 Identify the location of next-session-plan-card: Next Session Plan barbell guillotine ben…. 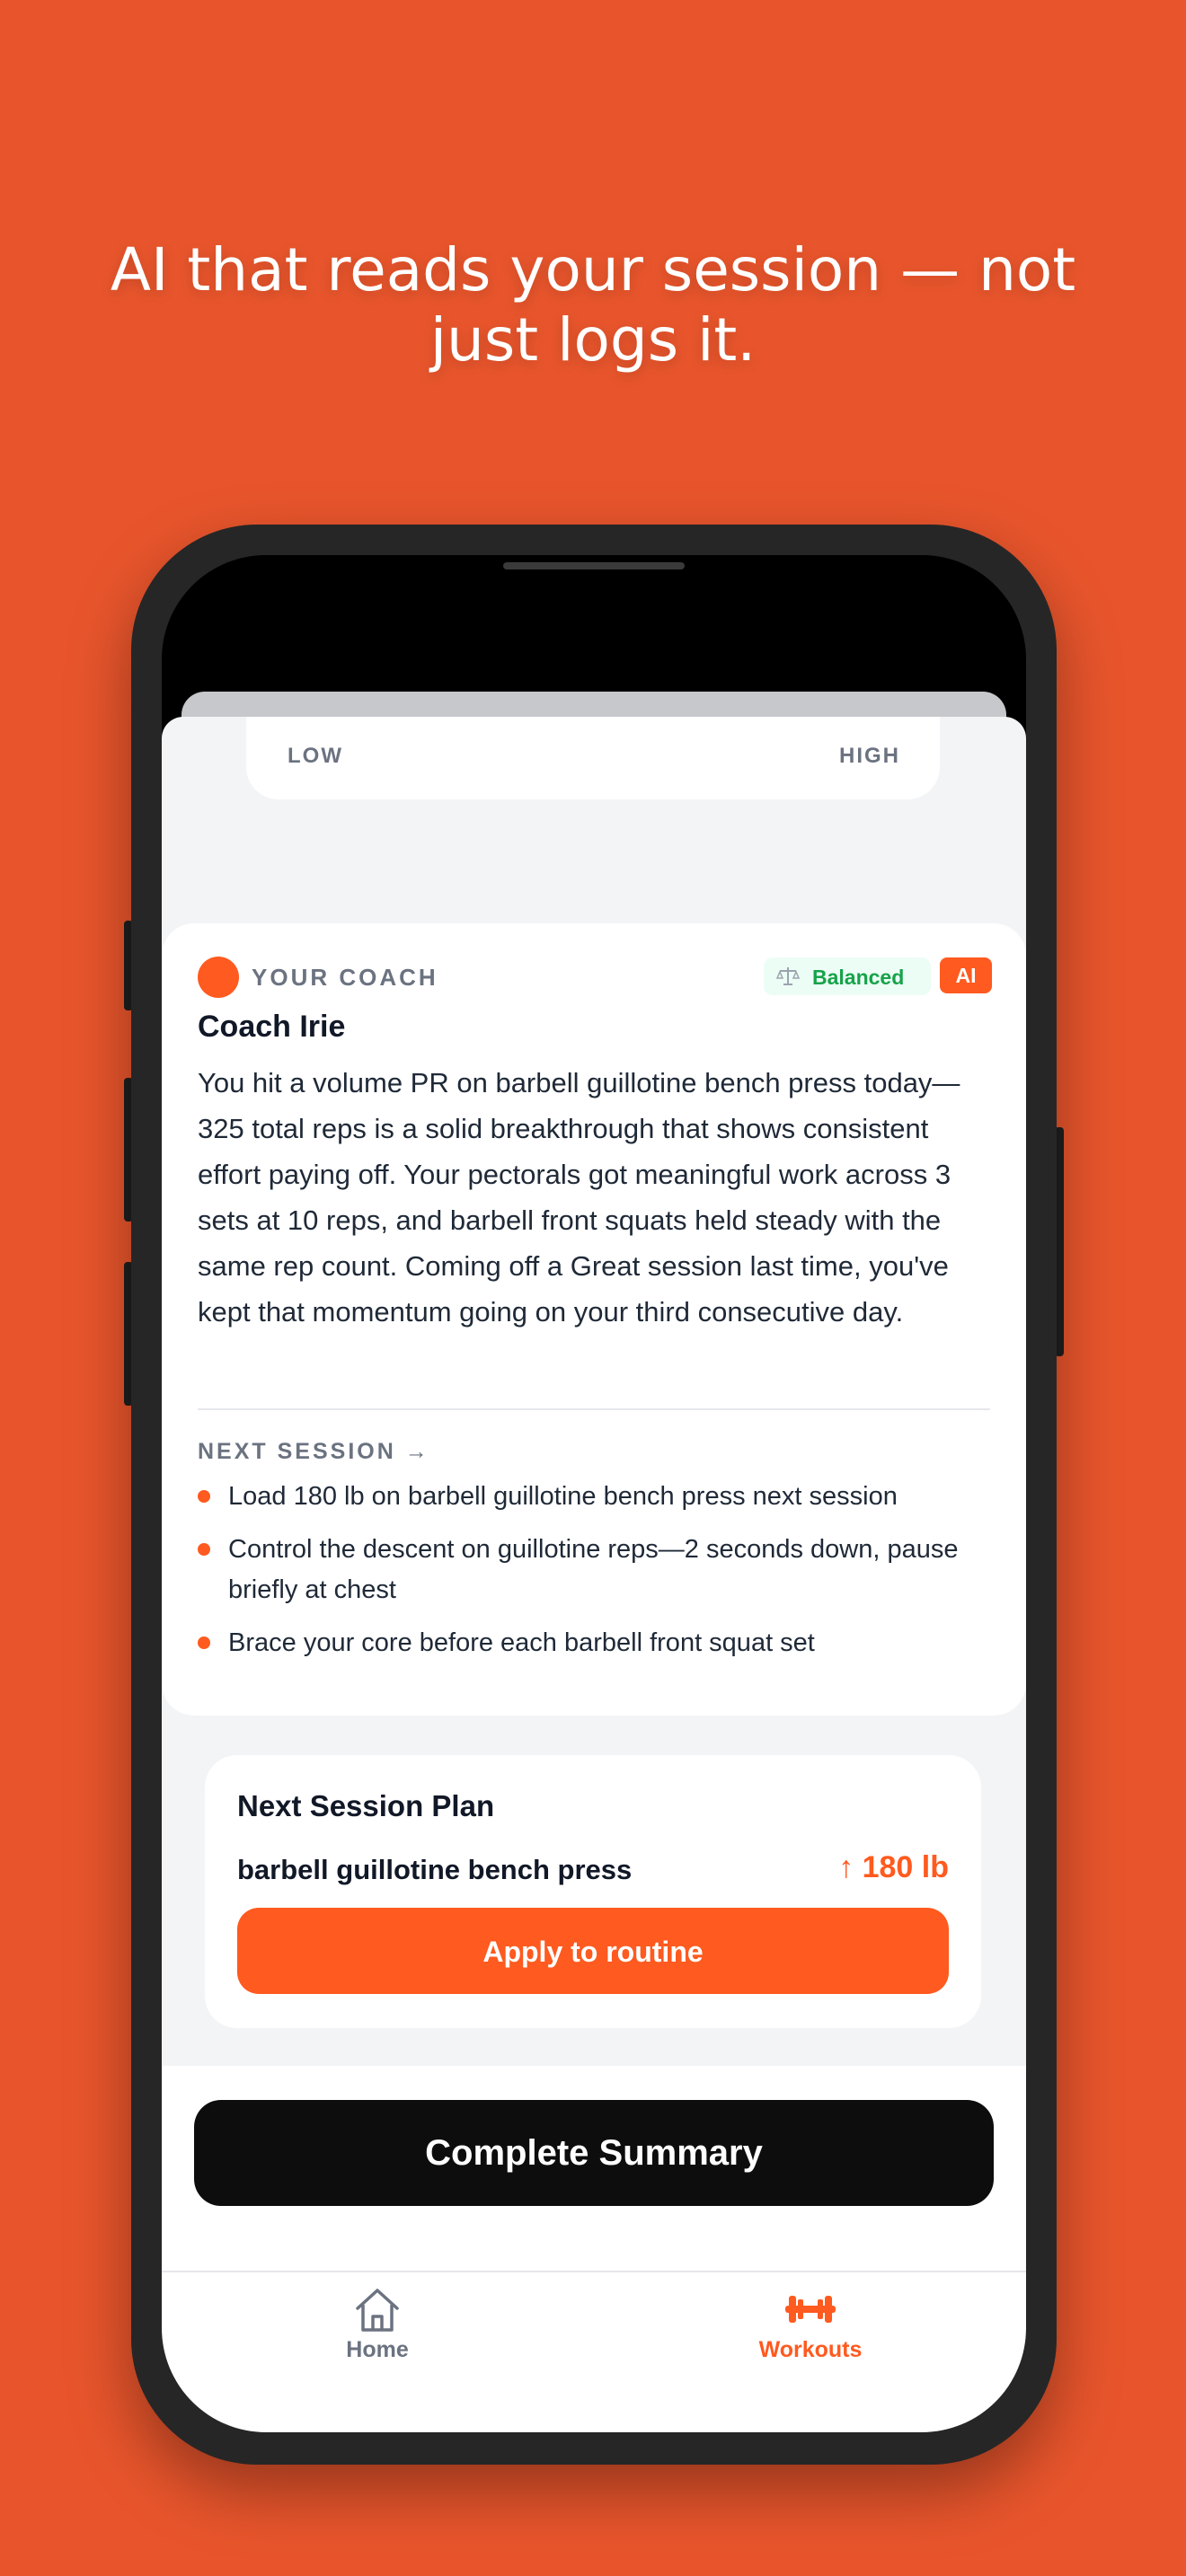
(593, 1892).